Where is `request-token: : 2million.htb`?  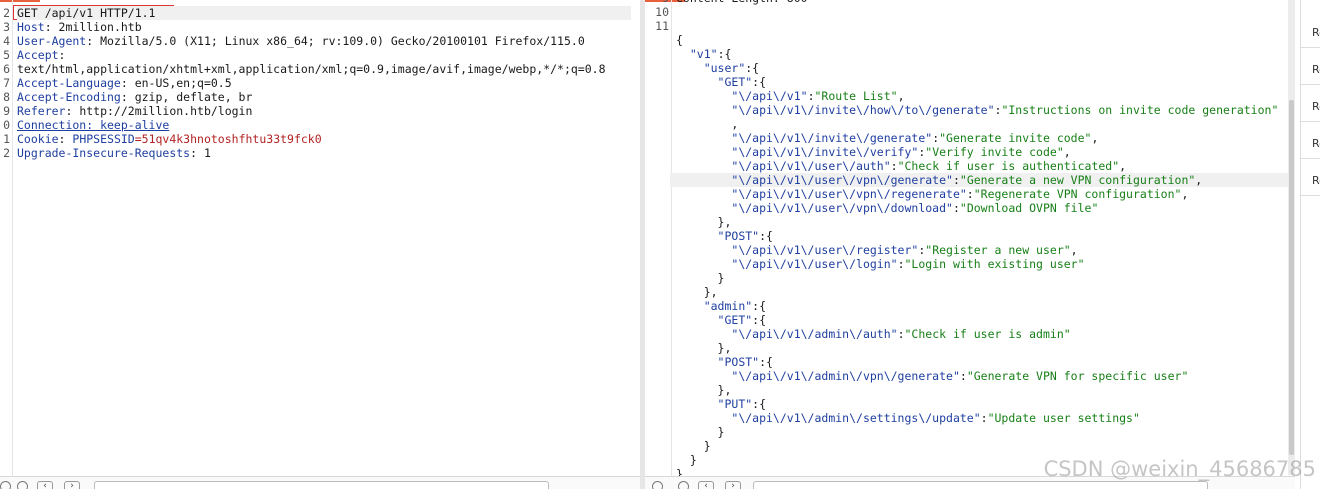
request-token: : 2million.htb is located at coordinates (93, 27).